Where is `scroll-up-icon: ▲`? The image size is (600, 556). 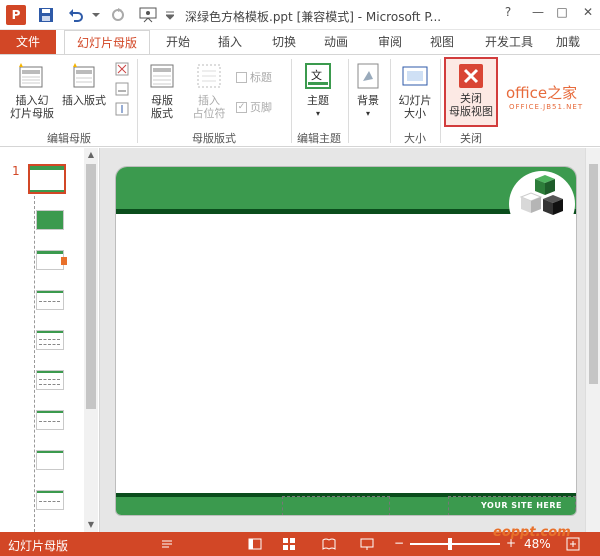
scroll-up-icon: ▲ is located at coordinates (91, 155).